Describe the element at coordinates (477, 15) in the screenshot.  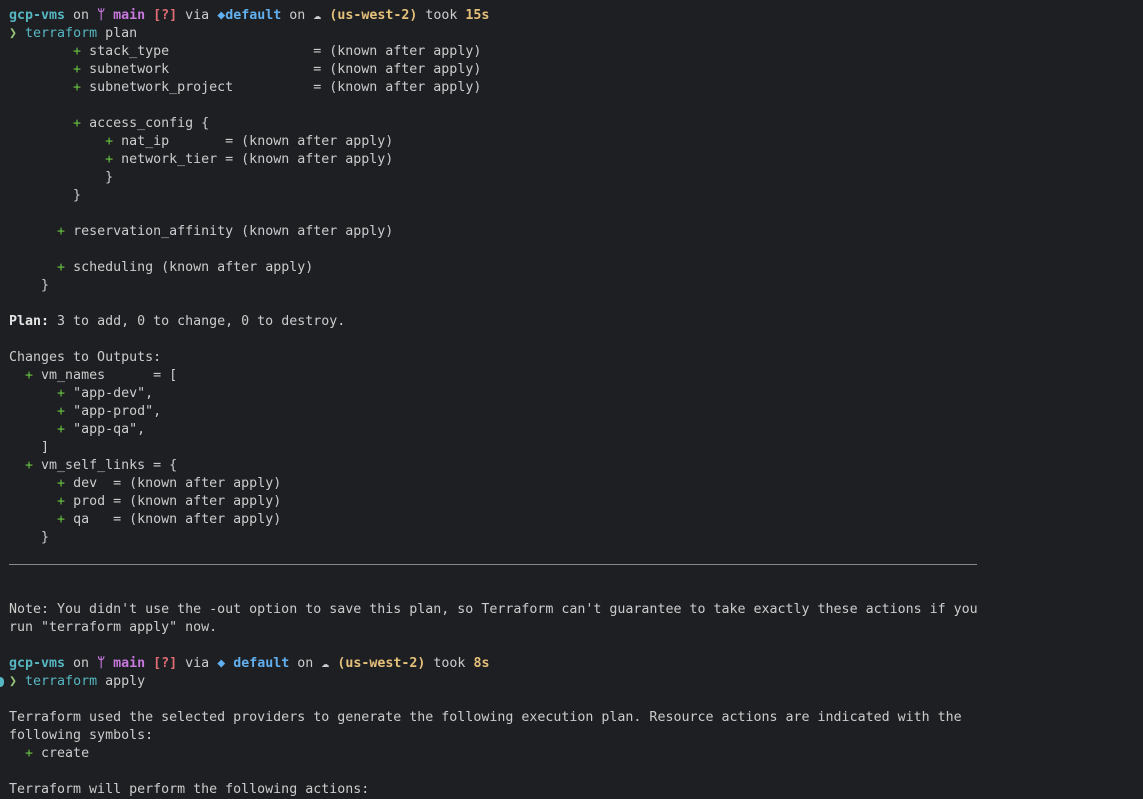
I see `command-duration: 15s` at that location.